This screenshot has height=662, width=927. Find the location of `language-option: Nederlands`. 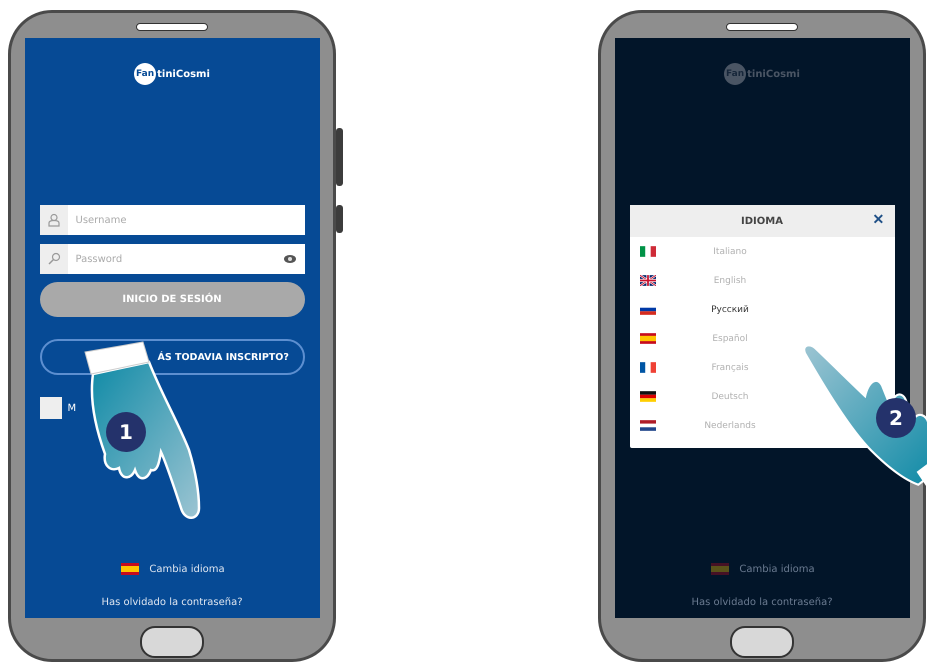

language-option: Nederlands is located at coordinates (717, 425).